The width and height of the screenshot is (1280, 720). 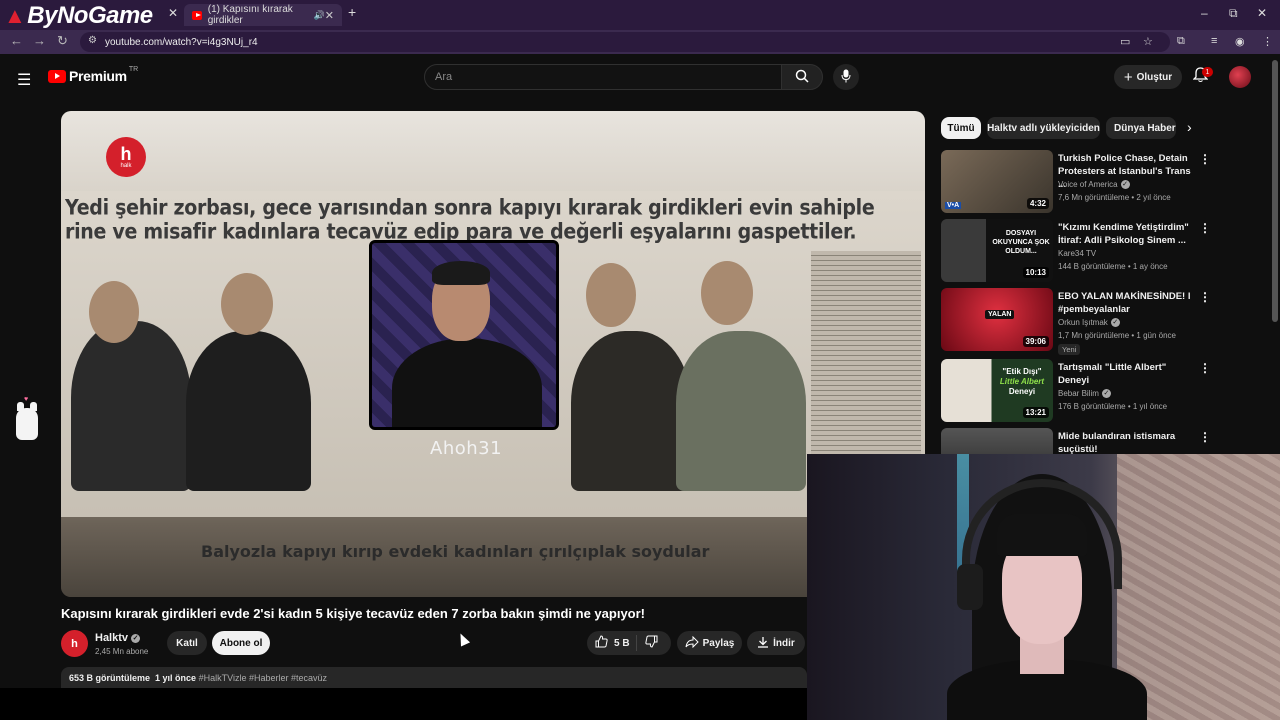 What do you see at coordinates (647, 643) in the screenshot?
I see `dislike-button` at bounding box center [647, 643].